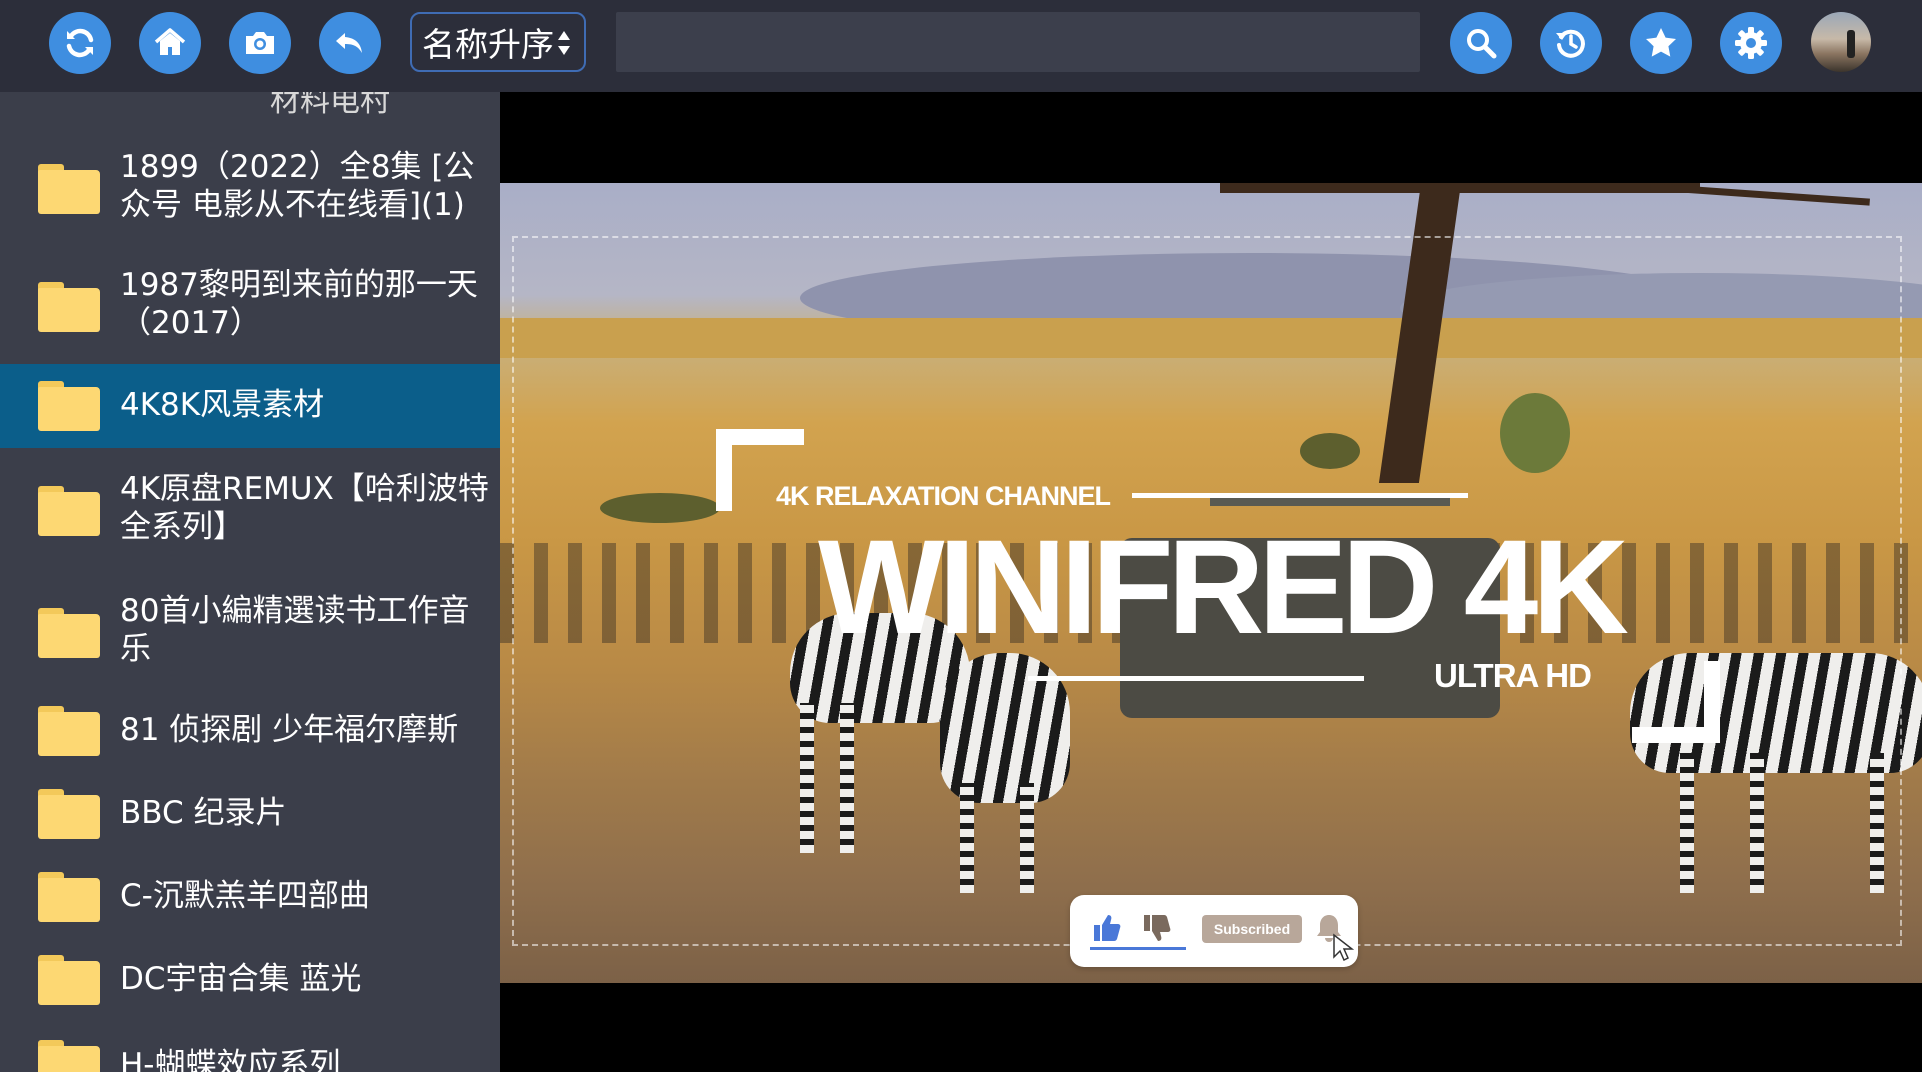 The image size is (1922, 1072). I want to click on folder-label: C-沉默羔羊四部曲, so click(245, 896).